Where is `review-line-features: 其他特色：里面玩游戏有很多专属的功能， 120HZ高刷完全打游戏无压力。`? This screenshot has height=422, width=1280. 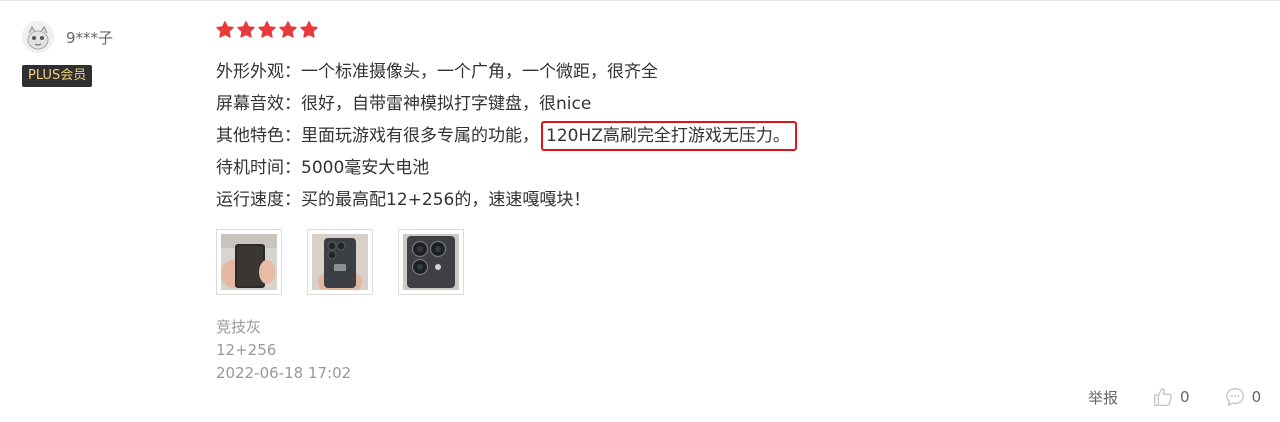
review-line-features: 其他特色：里面玩游戏有很多专属的功能， 120HZ高刷完全打游戏无压力。 is located at coordinates (506, 136).